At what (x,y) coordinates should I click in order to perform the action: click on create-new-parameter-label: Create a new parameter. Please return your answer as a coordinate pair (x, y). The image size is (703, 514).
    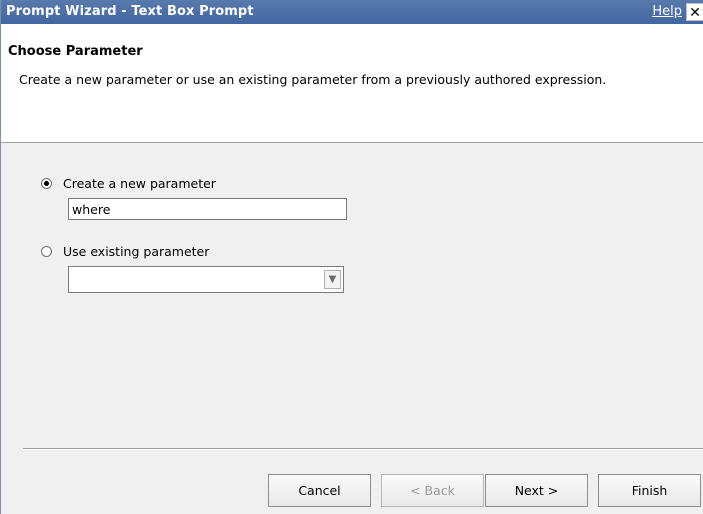
    Looking at the image, I should click on (139, 183).